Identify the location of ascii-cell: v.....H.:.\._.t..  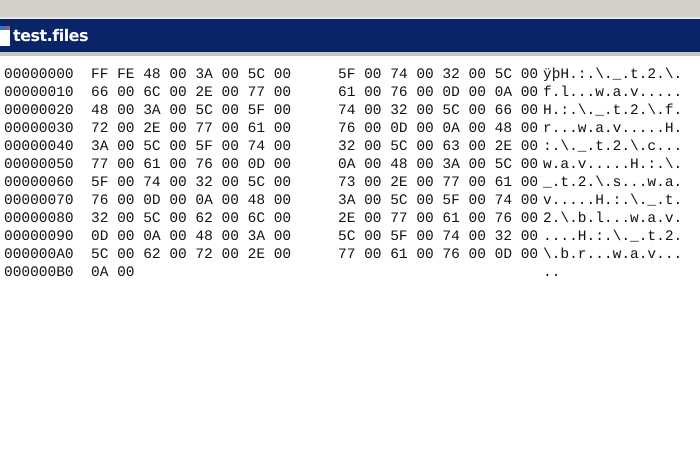
(612, 201).